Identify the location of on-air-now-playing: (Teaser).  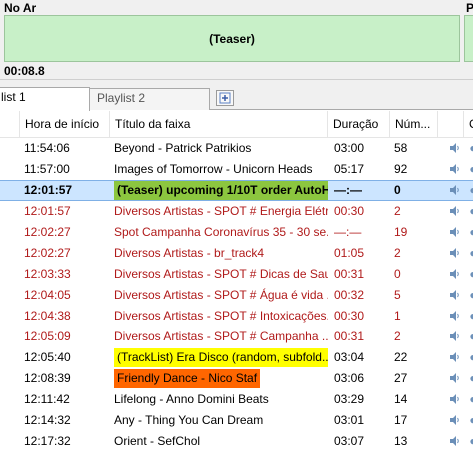
(232, 38).